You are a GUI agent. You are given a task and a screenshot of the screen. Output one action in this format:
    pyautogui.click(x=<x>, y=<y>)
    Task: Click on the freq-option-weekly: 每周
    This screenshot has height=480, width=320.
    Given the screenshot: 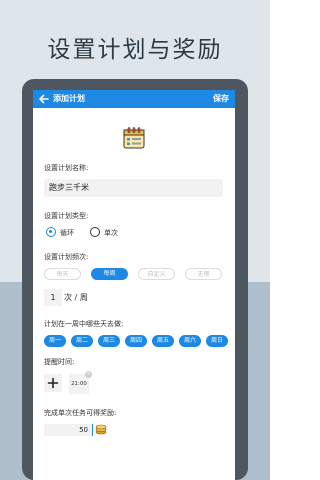 What is the action you would take?
    pyautogui.click(x=109, y=274)
    